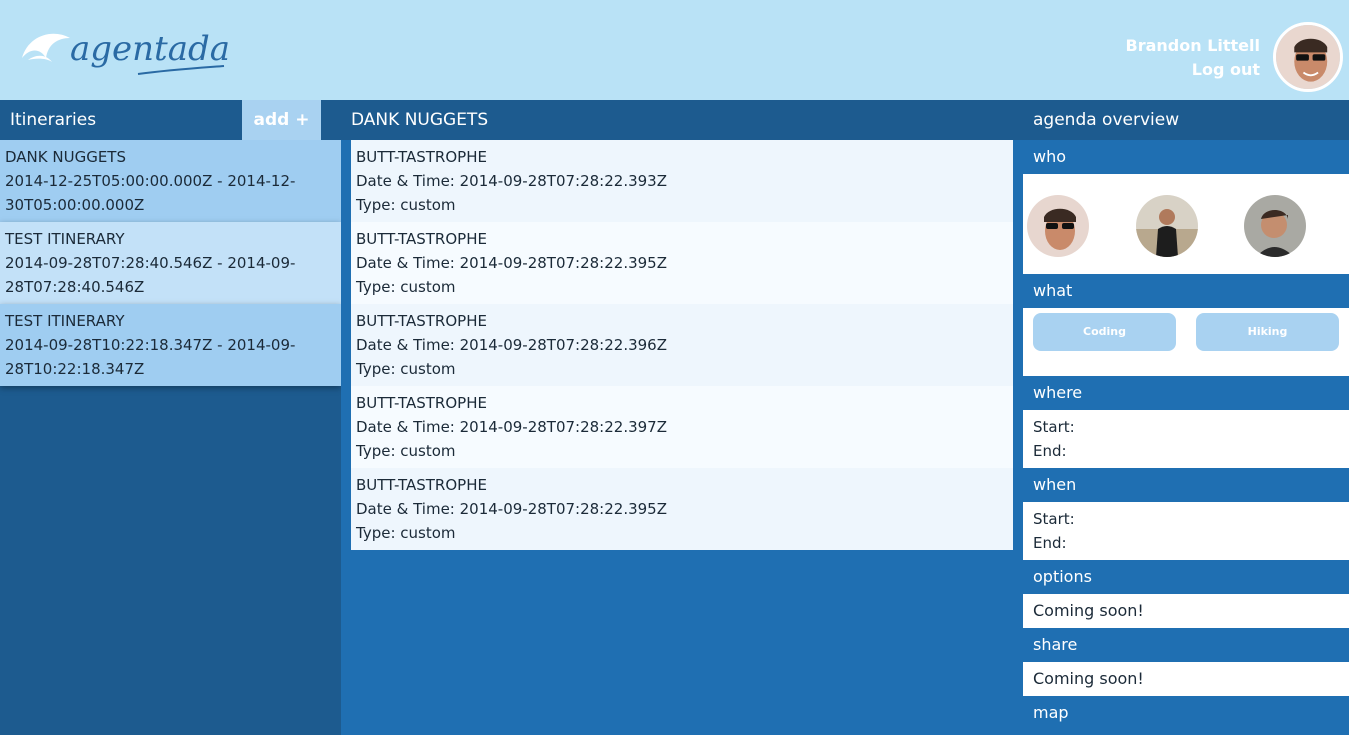  I want to click on who-section-header: who, so click(1050, 156).